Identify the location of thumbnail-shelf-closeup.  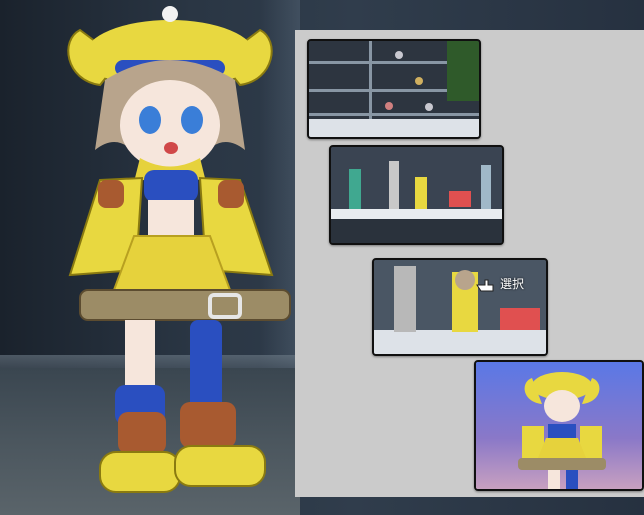
(416, 195).